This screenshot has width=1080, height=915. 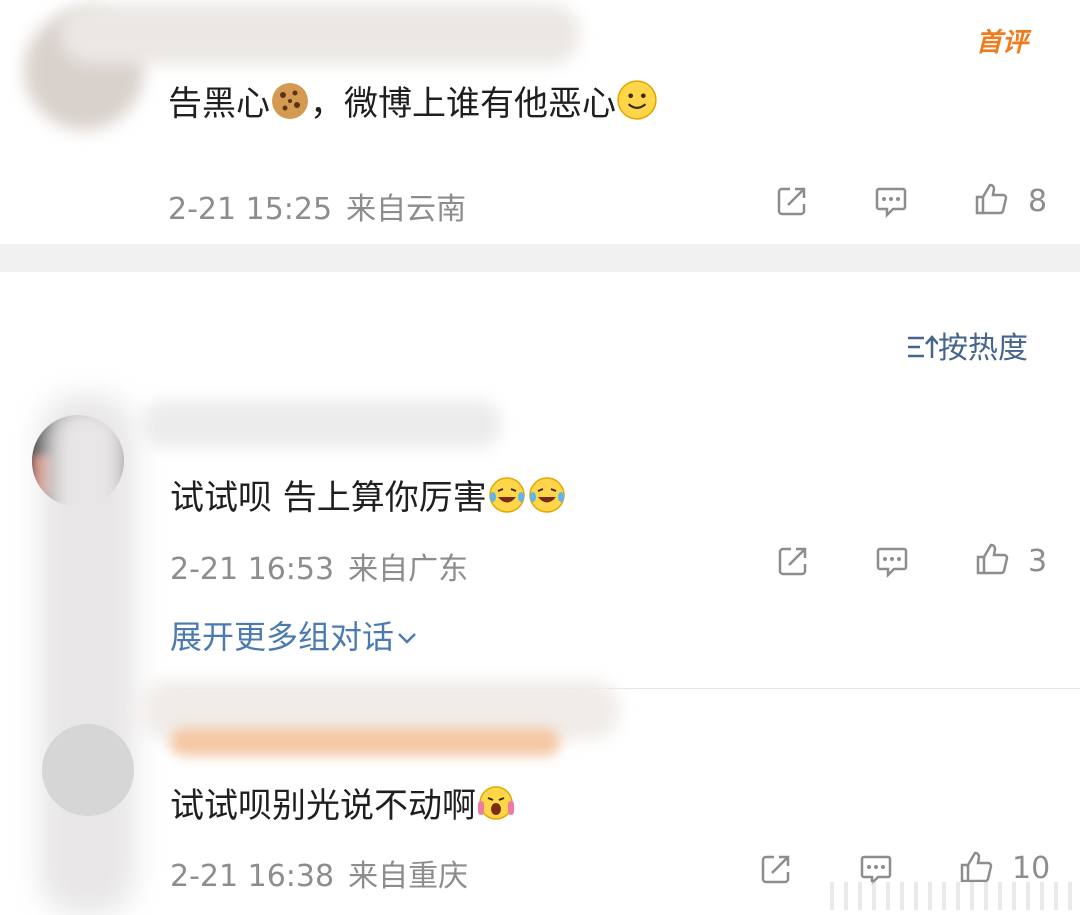 What do you see at coordinates (408, 876) in the screenshot?
I see `location: 来自重庆` at bounding box center [408, 876].